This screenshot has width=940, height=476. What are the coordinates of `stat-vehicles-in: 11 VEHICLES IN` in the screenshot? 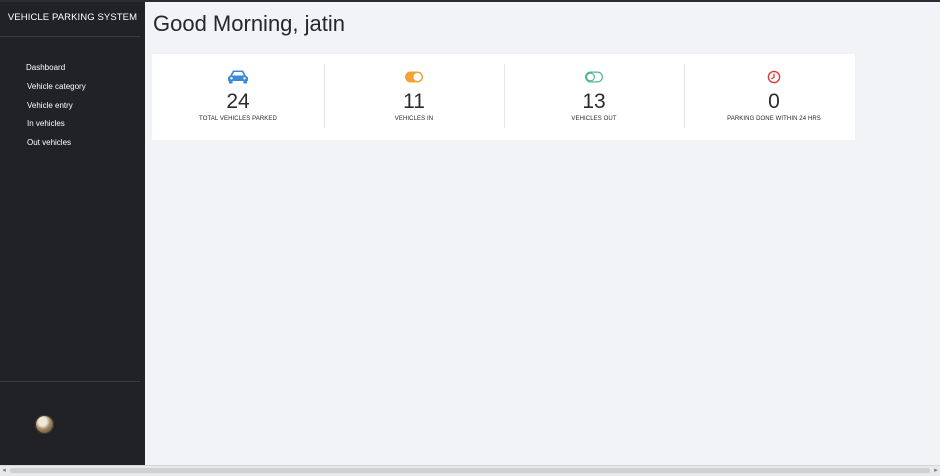 It's located at (414, 97).